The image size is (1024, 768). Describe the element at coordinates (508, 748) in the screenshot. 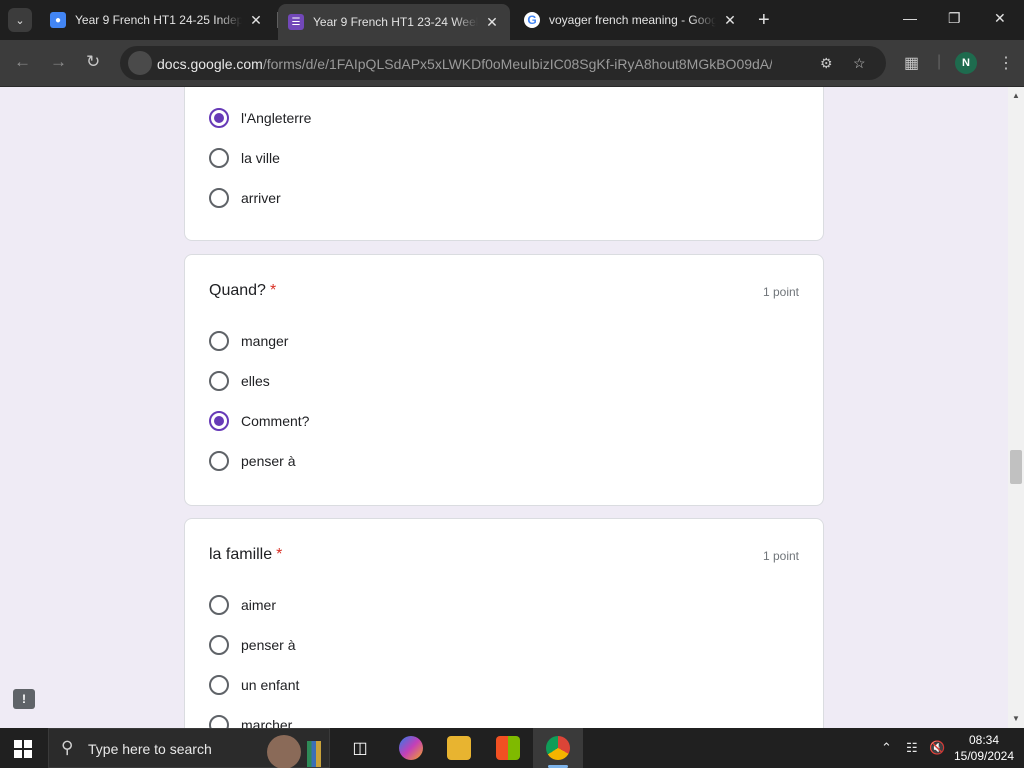

I see `microsoft-store-icon` at that location.